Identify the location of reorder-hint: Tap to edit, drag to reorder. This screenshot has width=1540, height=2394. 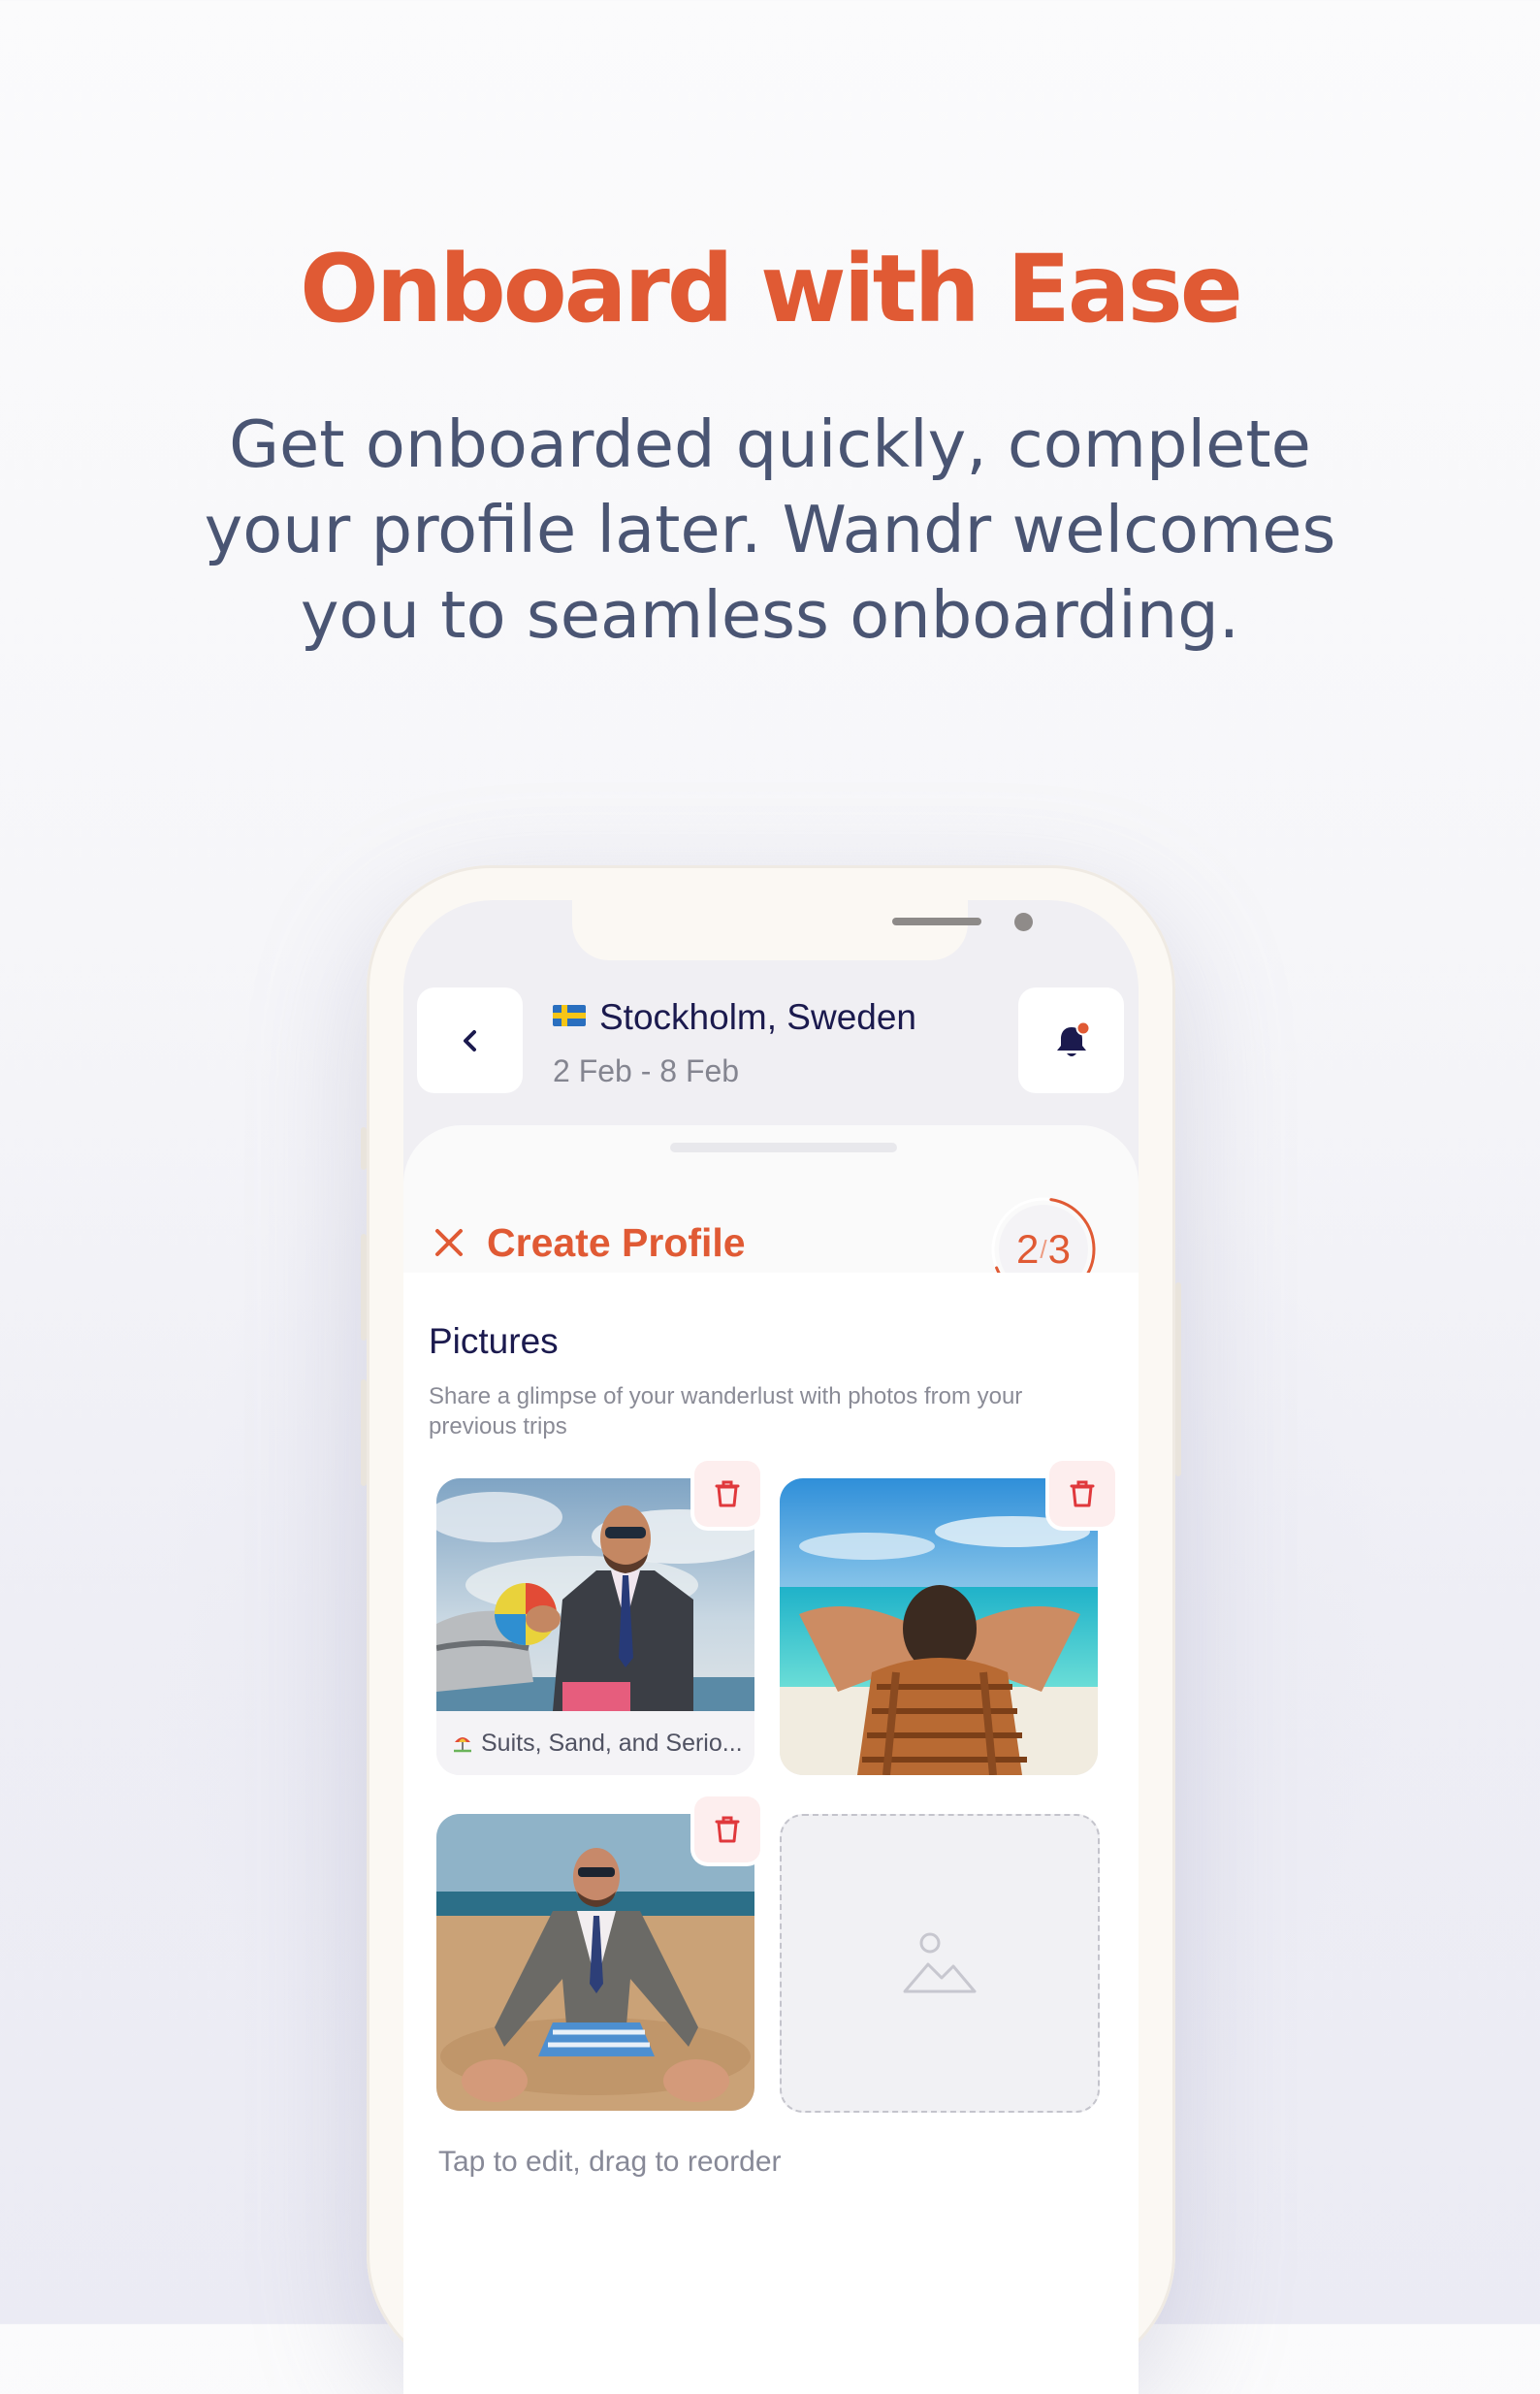
(610, 2162).